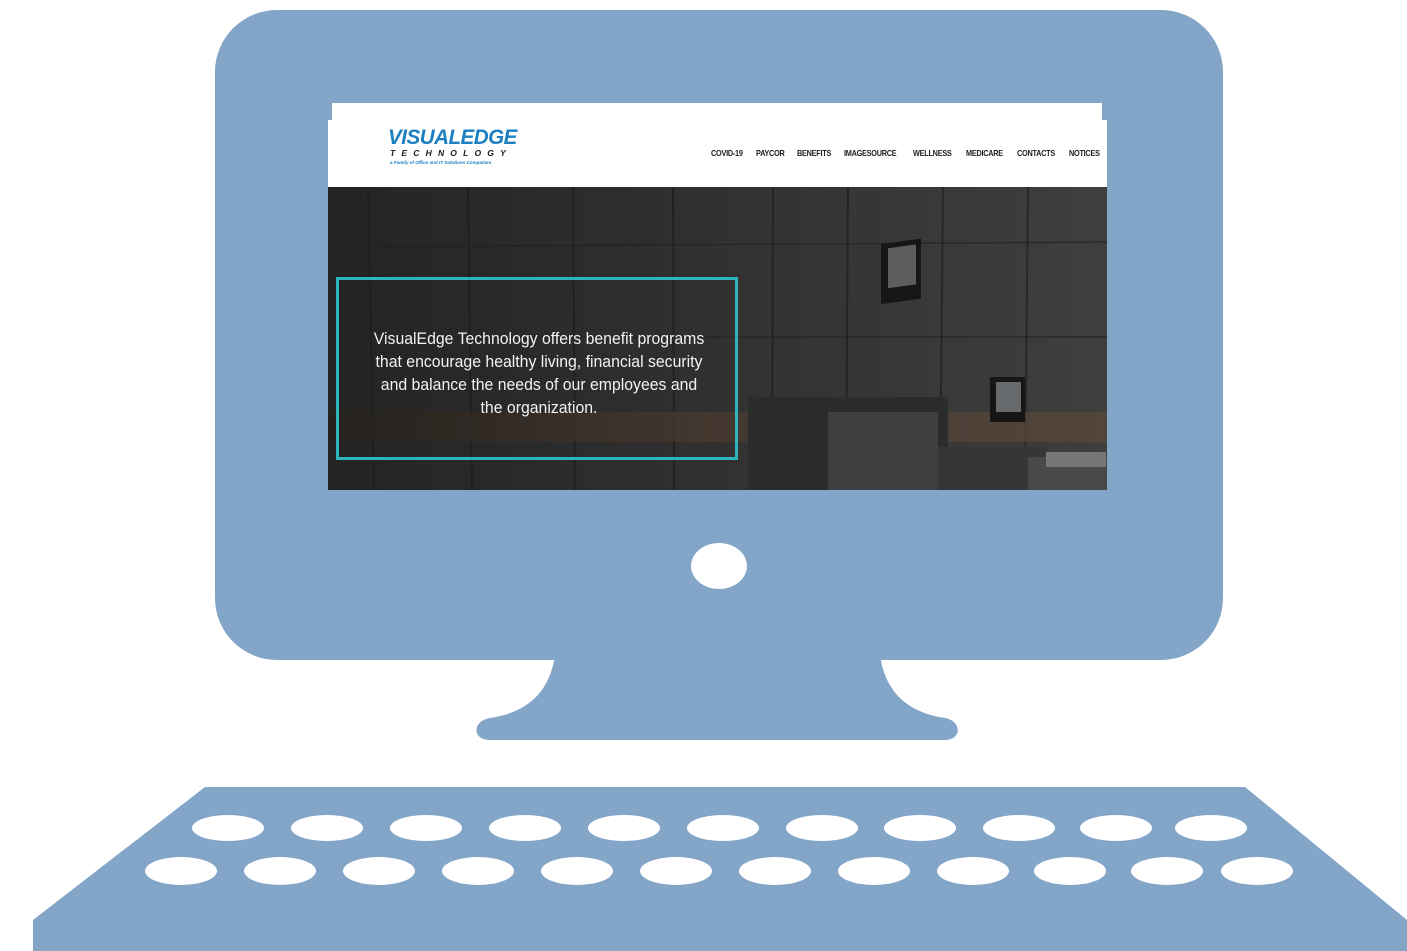 The height and width of the screenshot is (951, 1407). I want to click on nav-medicare: MEDICARE, so click(984, 153).